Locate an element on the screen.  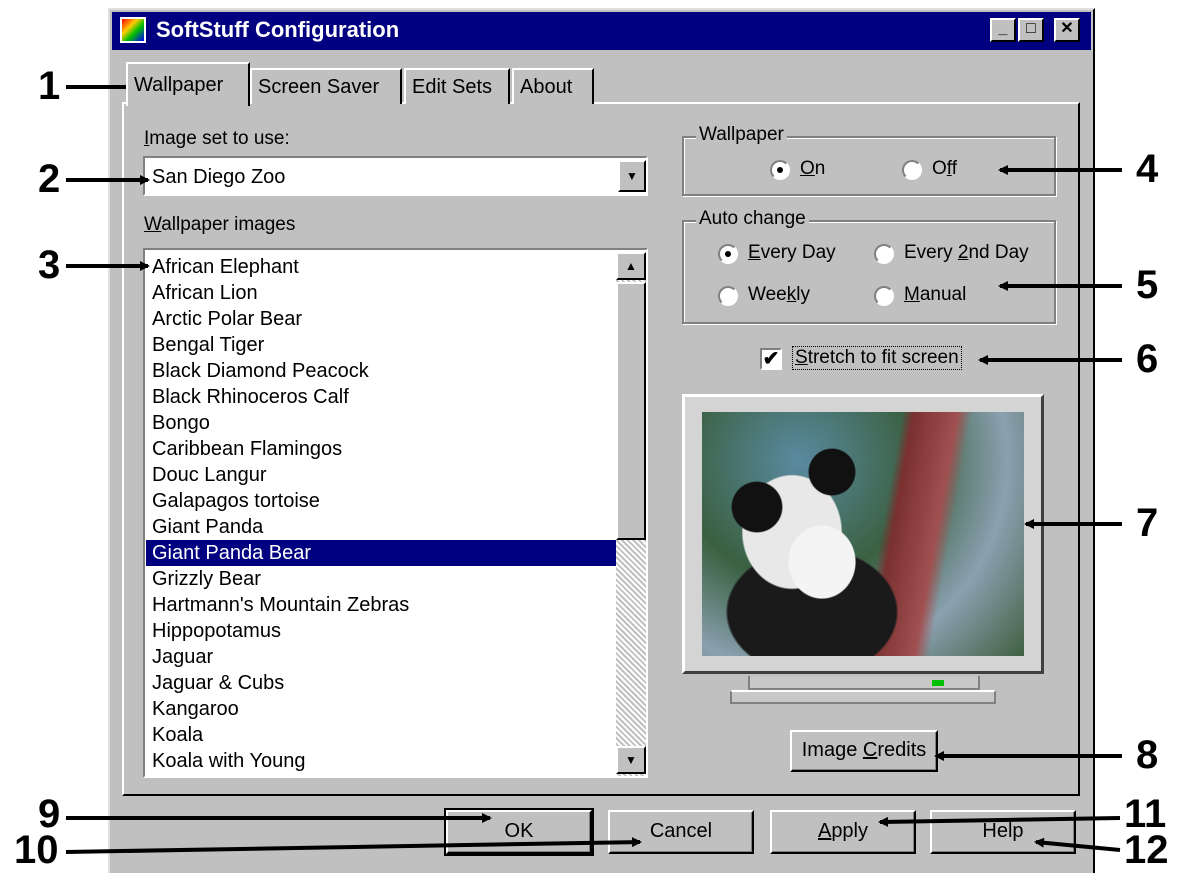
callout-12: 12 is located at coordinates (1146, 850).